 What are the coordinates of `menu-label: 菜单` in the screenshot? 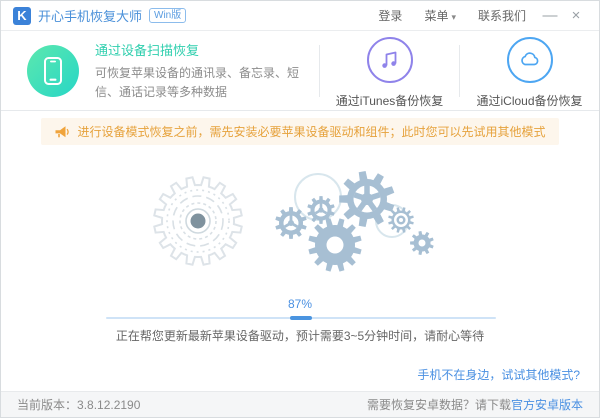 It's located at (436, 16).